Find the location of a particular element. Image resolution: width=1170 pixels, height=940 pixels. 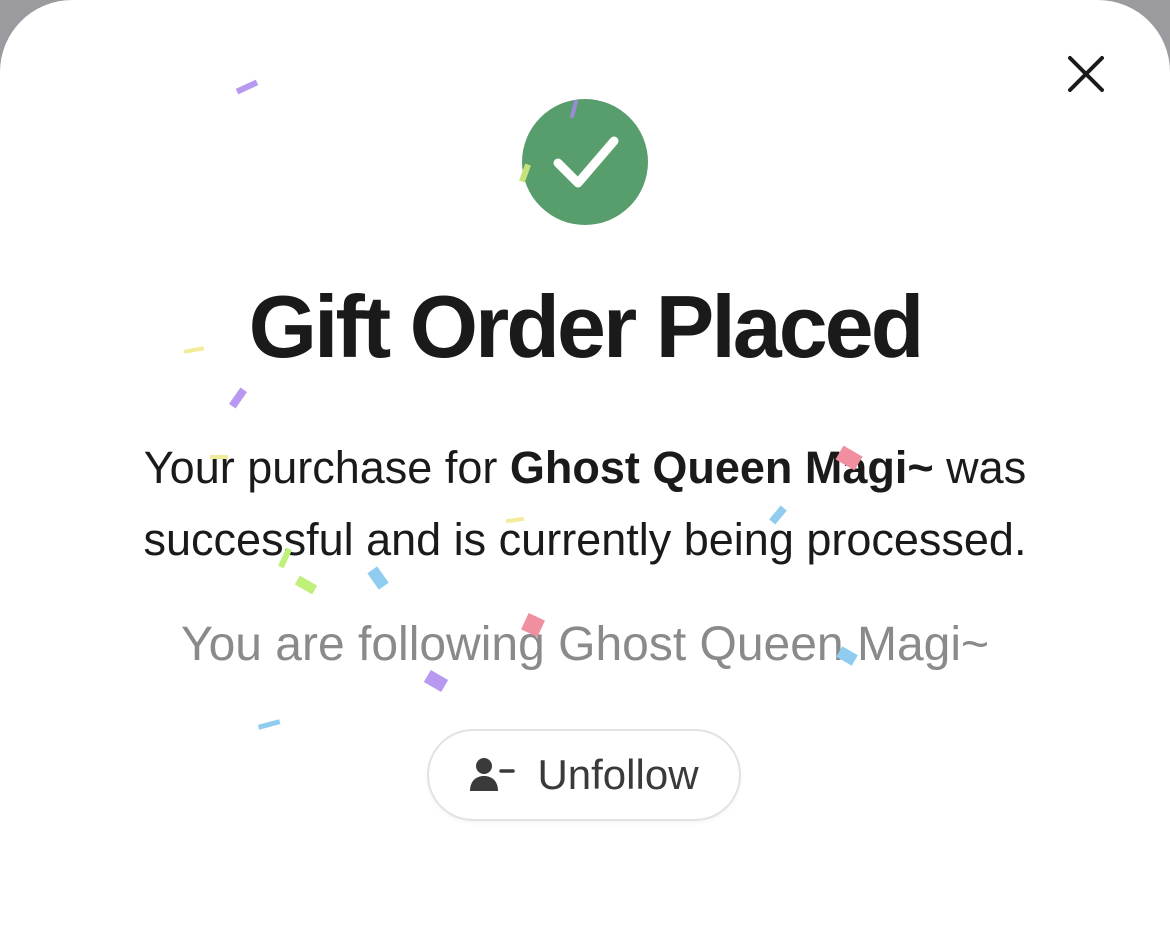

close-icon is located at coordinates (1086, 74).